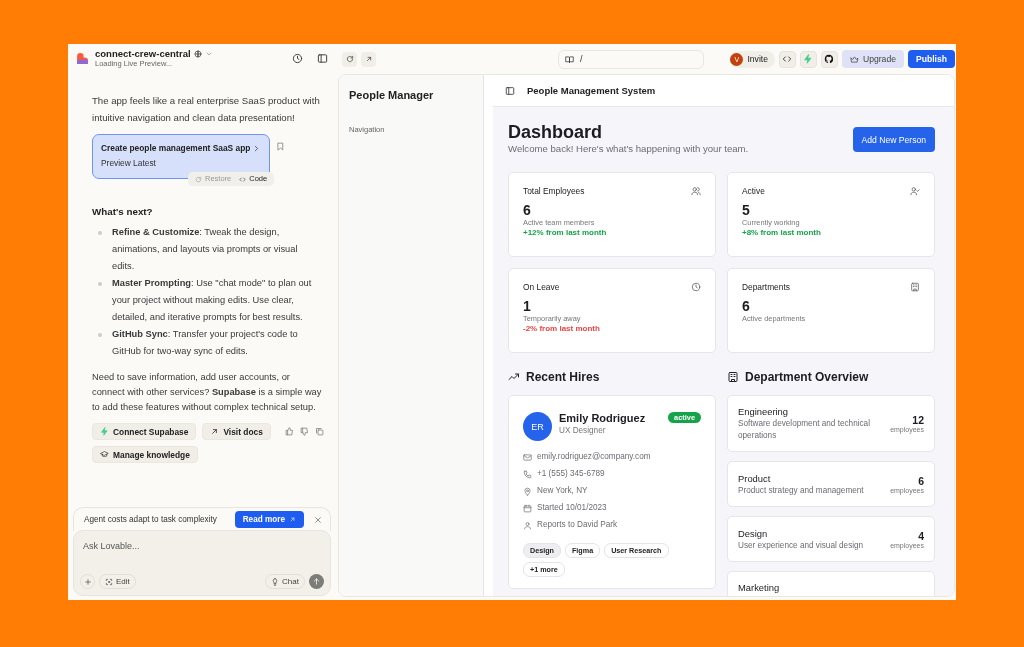  What do you see at coordinates (854, 59) in the screenshot?
I see `crown-icon` at bounding box center [854, 59].